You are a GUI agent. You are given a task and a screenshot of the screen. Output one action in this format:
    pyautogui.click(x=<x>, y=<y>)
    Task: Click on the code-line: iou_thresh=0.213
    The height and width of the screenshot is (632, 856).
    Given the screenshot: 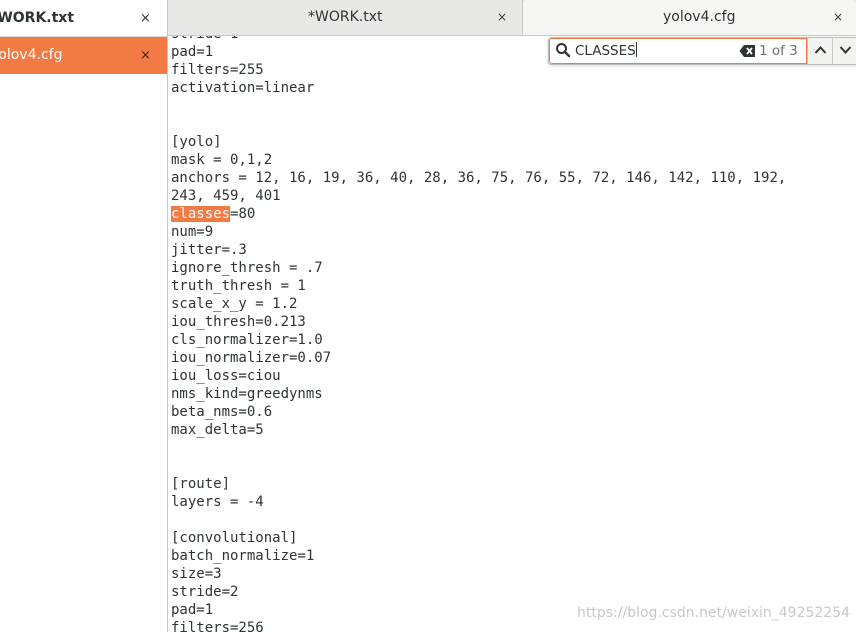 What is the action you would take?
    pyautogui.click(x=238, y=322)
    